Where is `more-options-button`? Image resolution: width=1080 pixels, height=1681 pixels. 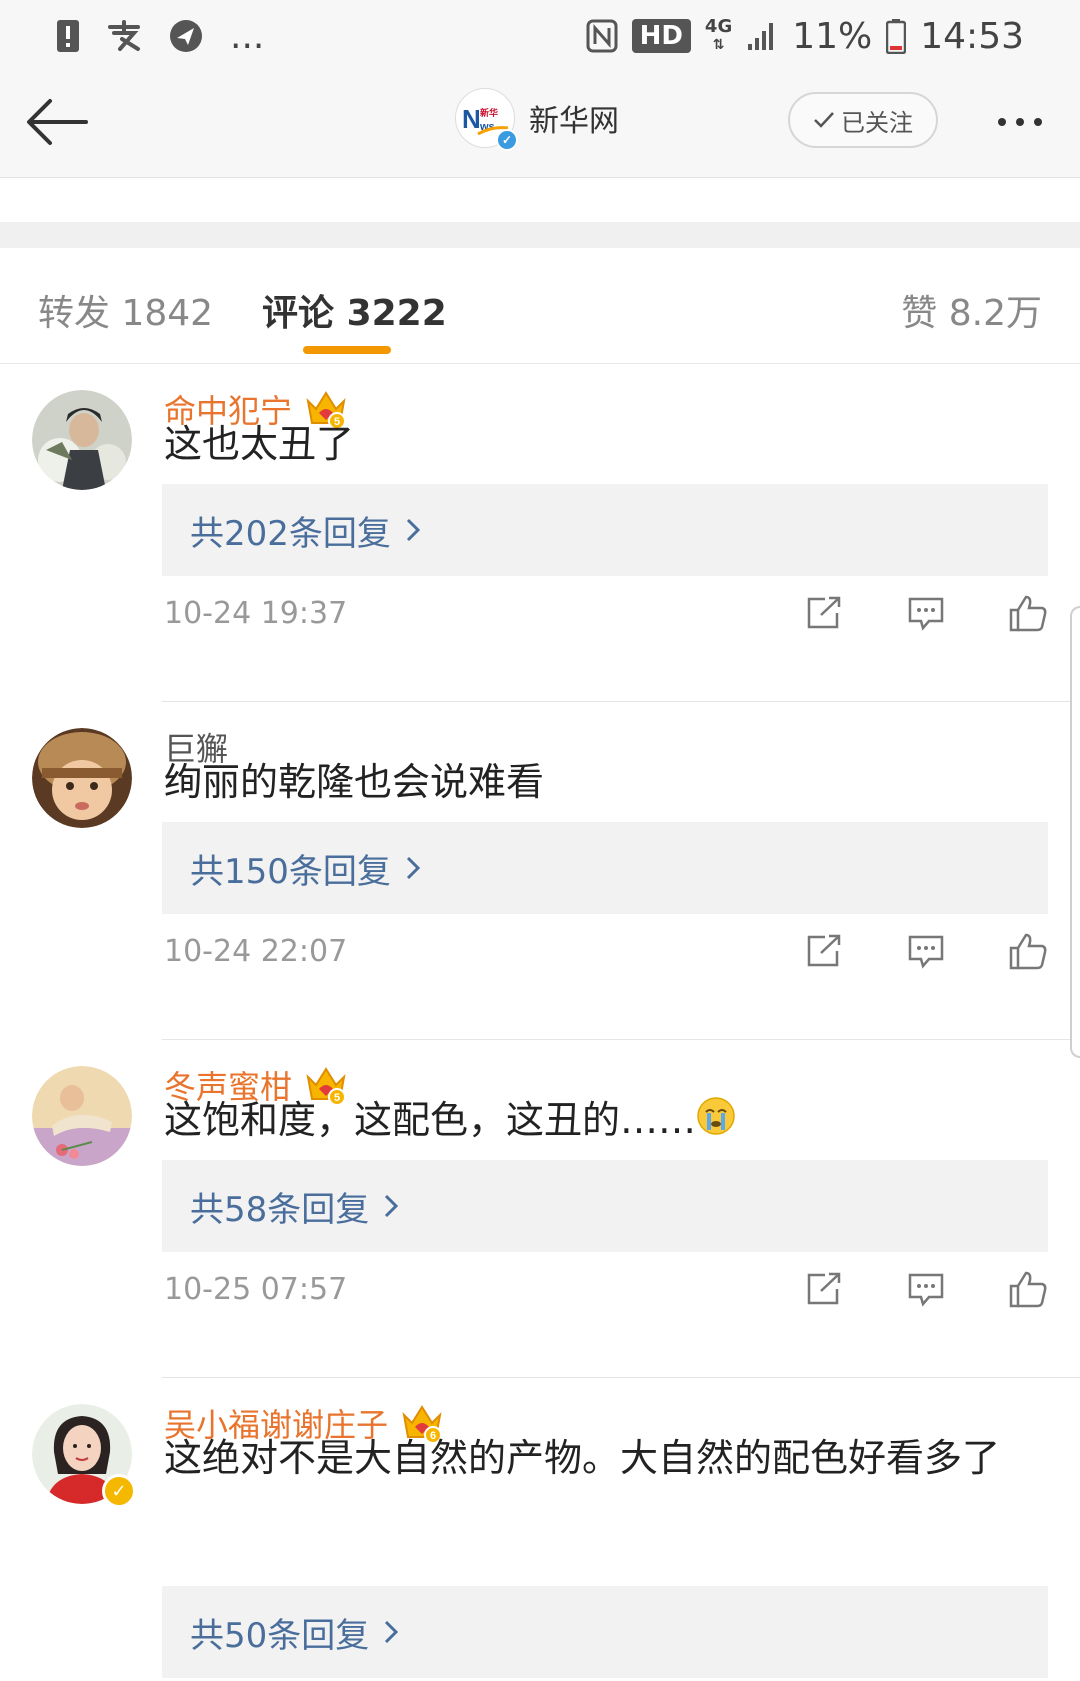
more-options-button is located at coordinates (1020, 122).